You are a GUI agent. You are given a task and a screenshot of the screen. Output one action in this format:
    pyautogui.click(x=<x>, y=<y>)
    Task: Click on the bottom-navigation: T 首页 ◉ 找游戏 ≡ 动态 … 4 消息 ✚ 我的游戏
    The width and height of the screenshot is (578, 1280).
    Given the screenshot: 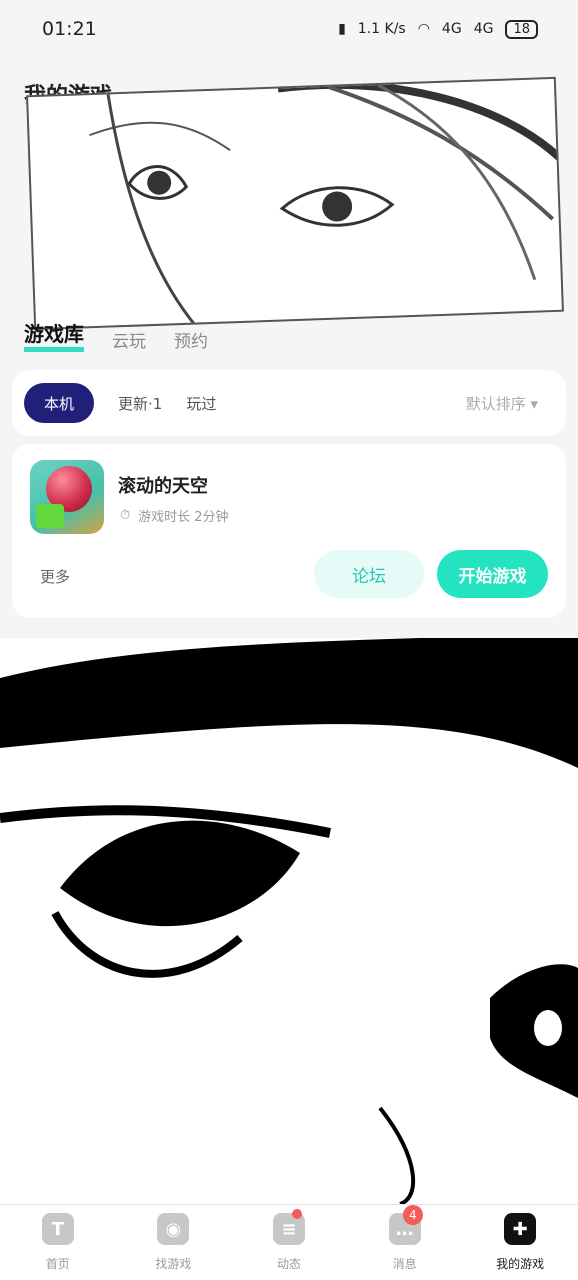 What is the action you would take?
    pyautogui.click(x=289, y=1242)
    